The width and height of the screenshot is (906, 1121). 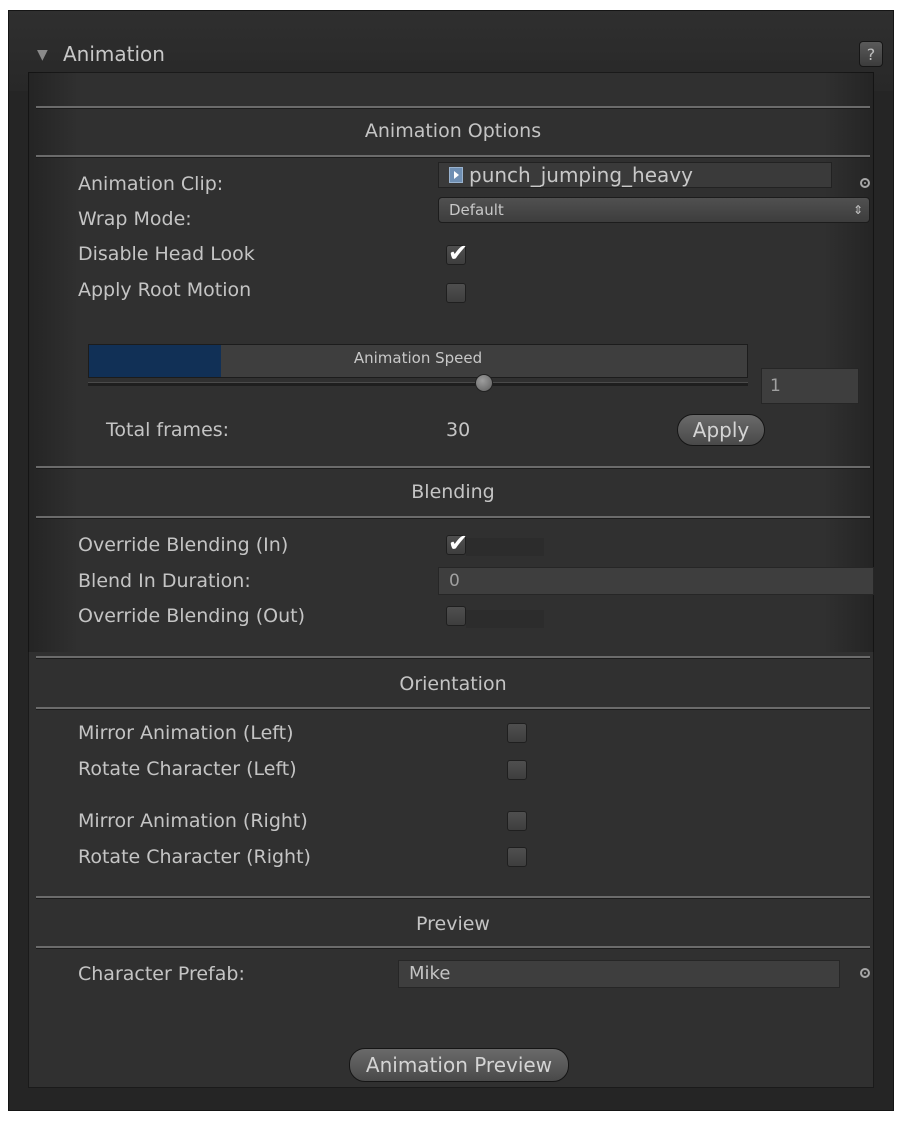 What do you see at coordinates (418, 358) in the screenshot?
I see `animation-speed-label: Animation Speed` at bounding box center [418, 358].